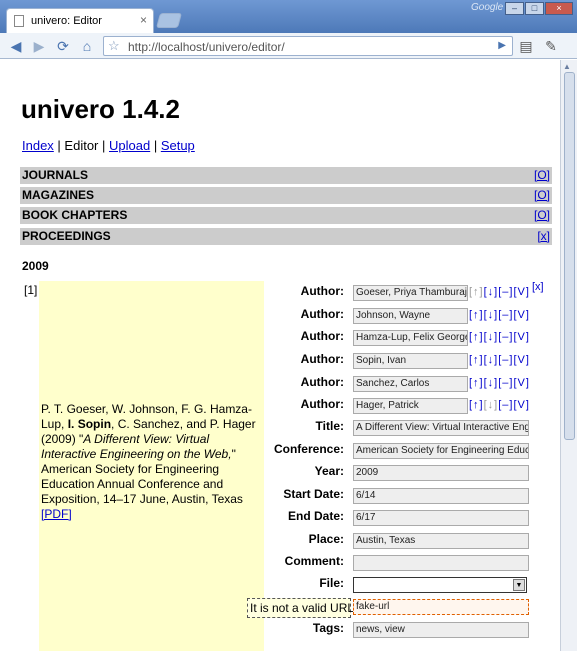 The width and height of the screenshot is (577, 651). What do you see at coordinates (441, 541) in the screenshot?
I see `place-field: Austin, Texas` at bounding box center [441, 541].